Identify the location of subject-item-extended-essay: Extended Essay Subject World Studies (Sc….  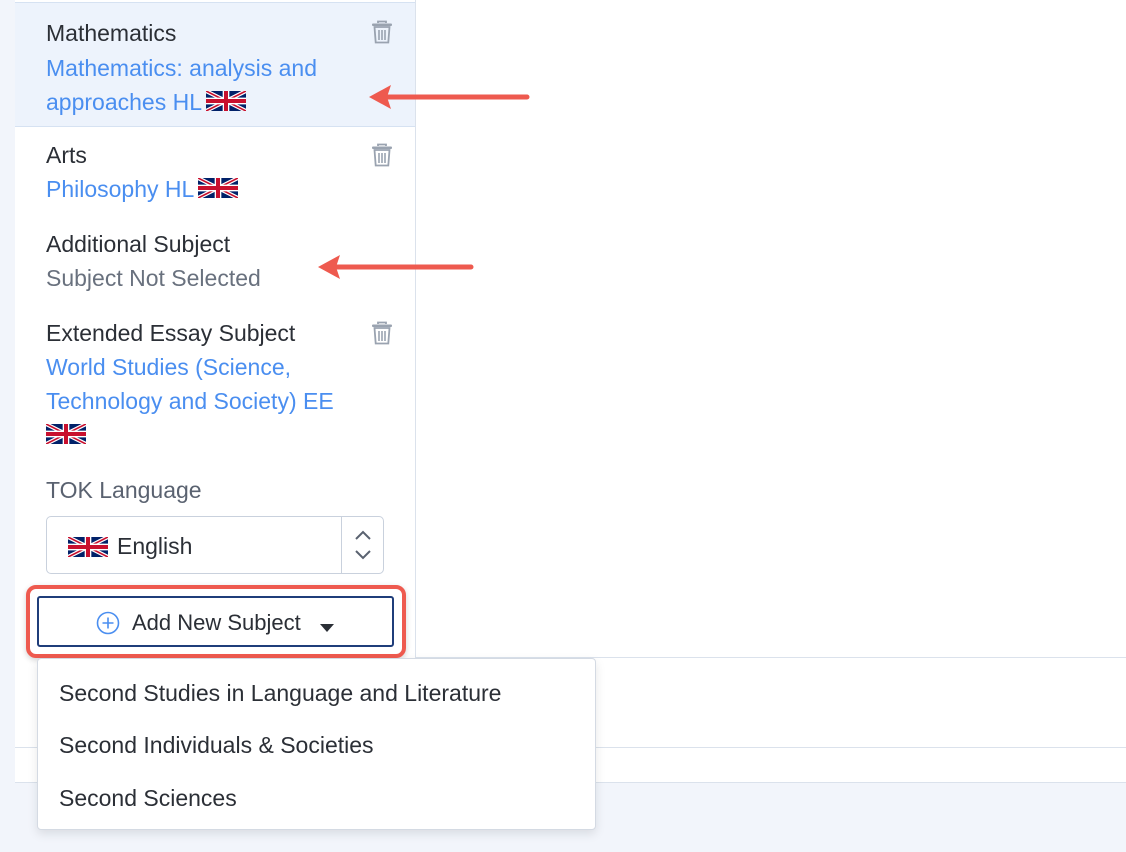
(215, 381).